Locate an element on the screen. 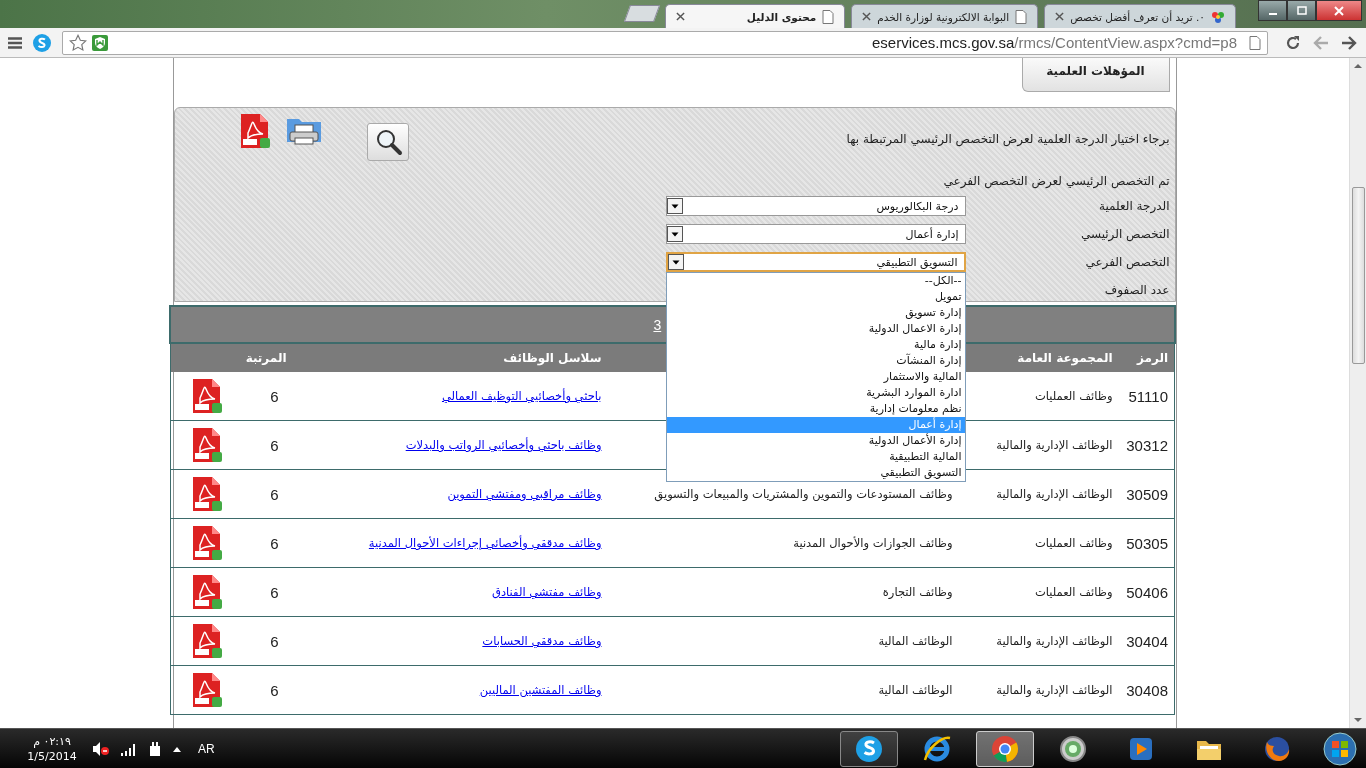 This screenshot has width=1366, height=768. minimize-button is located at coordinates (1272, 10).